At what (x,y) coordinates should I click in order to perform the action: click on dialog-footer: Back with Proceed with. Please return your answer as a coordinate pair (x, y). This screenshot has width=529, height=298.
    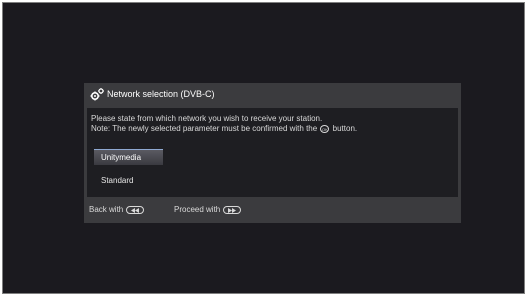
    Looking at the image, I should click on (272, 210).